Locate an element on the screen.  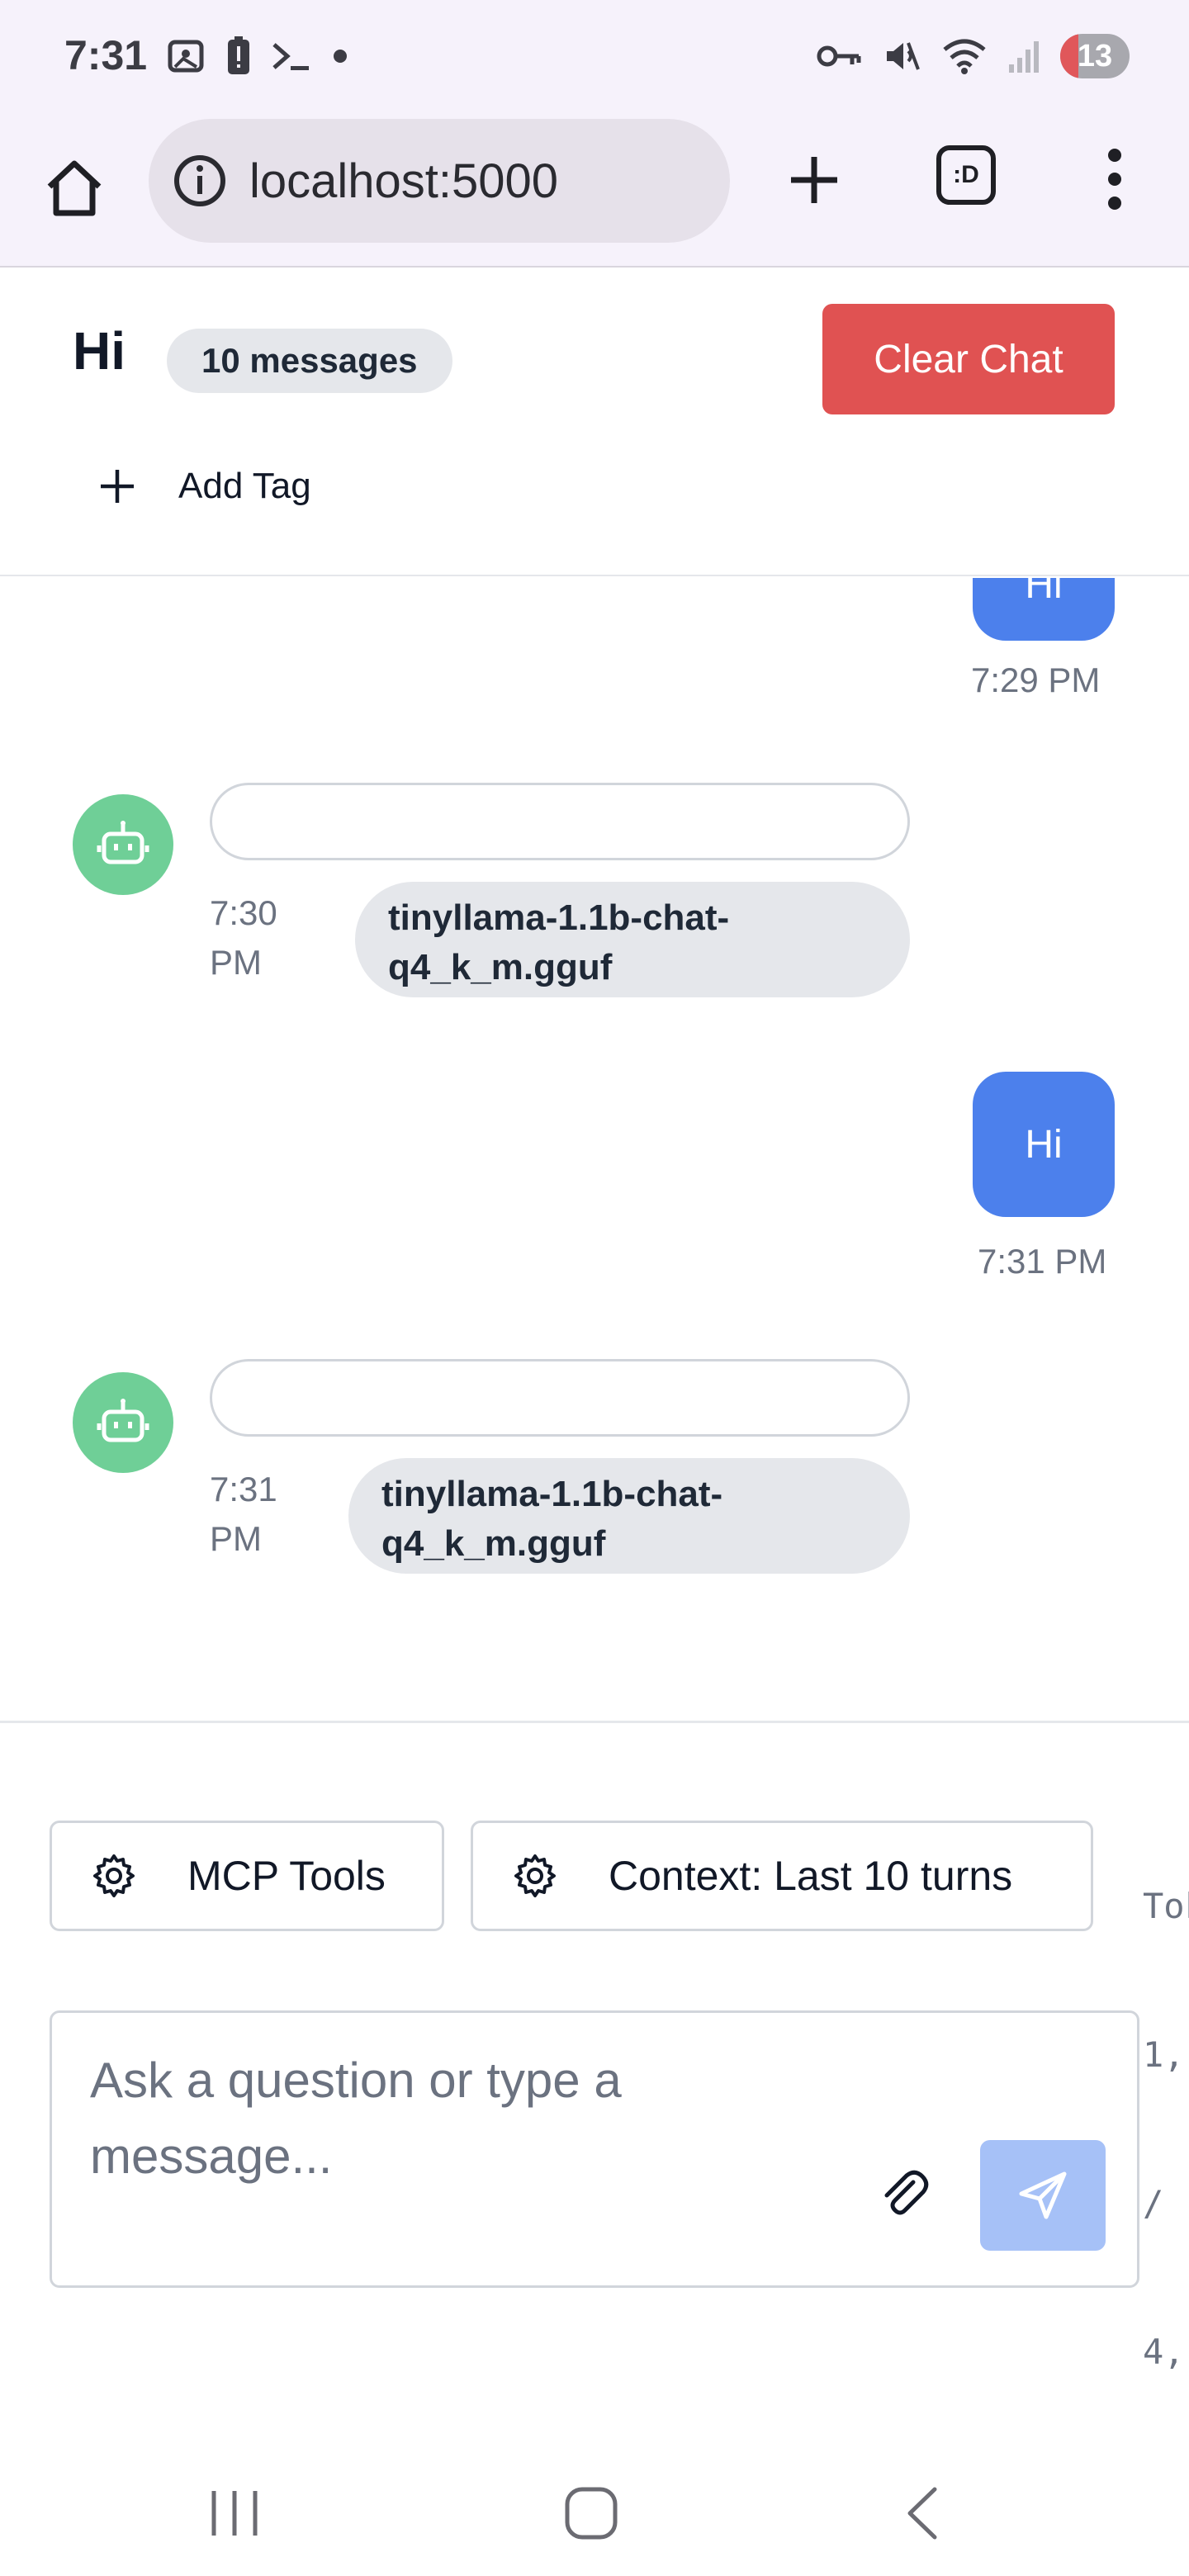
home-icon is located at coordinates (74, 188).